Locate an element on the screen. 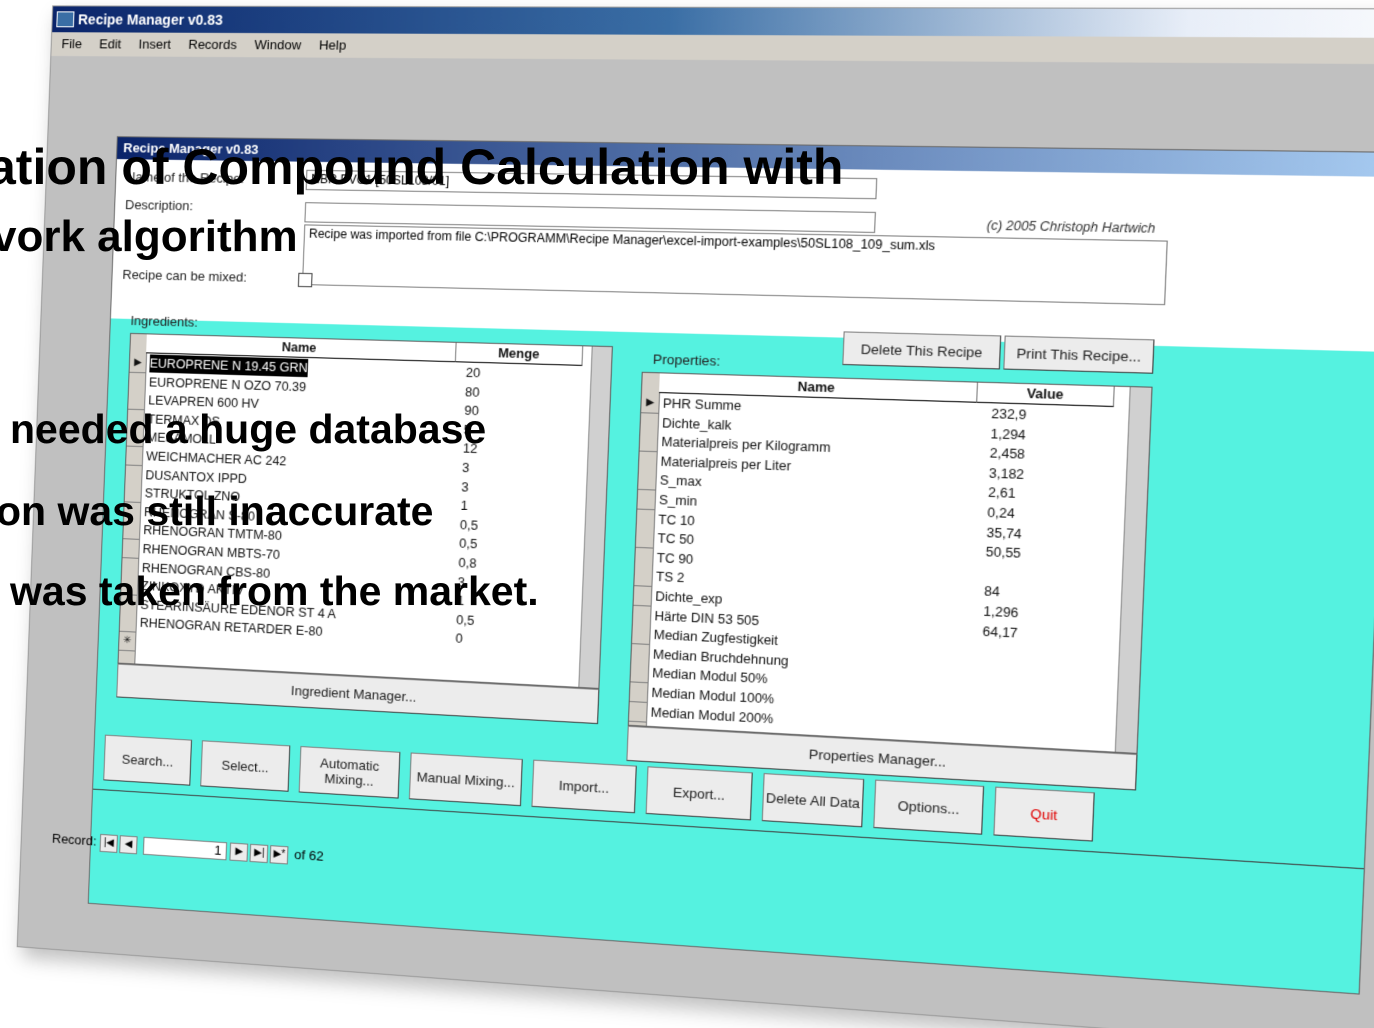 The height and width of the screenshot is (1028, 1374). grid-cell-value: 1,296 is located at coordinates (1001, 612).